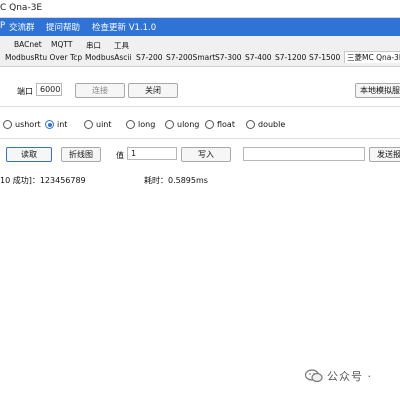 Image resolution: width=400 pixels, height=400 pixels. Describe the element at coordinates (43, 57) in the screenshot. I see `tab-modbusrtu-over-tcp: ModbusRtu Over Tcp` at that location.